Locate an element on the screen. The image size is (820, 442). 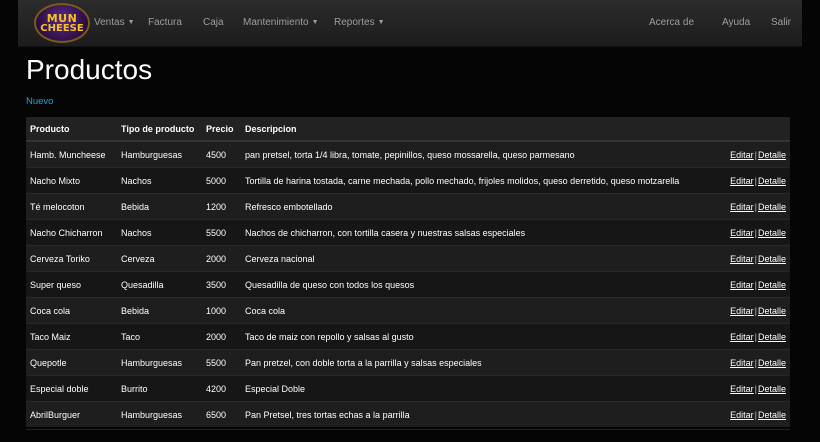
cell-tipo: Taco is located at coordinates (159, 336).